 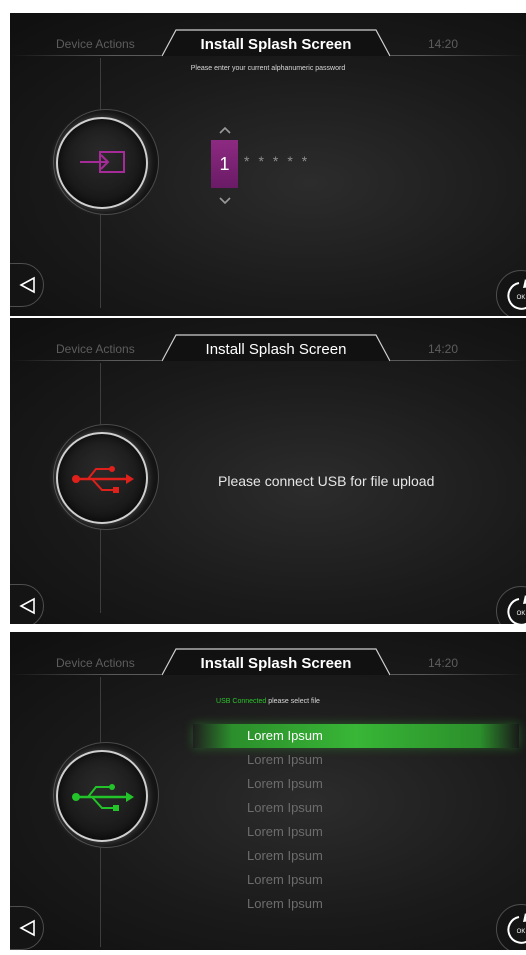 I want to click on subtitle-rest: please select file, so click(x=293, y=701).